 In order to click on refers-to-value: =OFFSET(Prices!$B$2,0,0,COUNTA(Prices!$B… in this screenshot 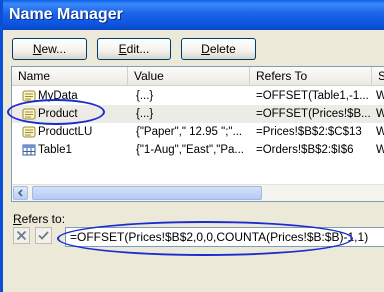, I will do `click(219, 237)`.